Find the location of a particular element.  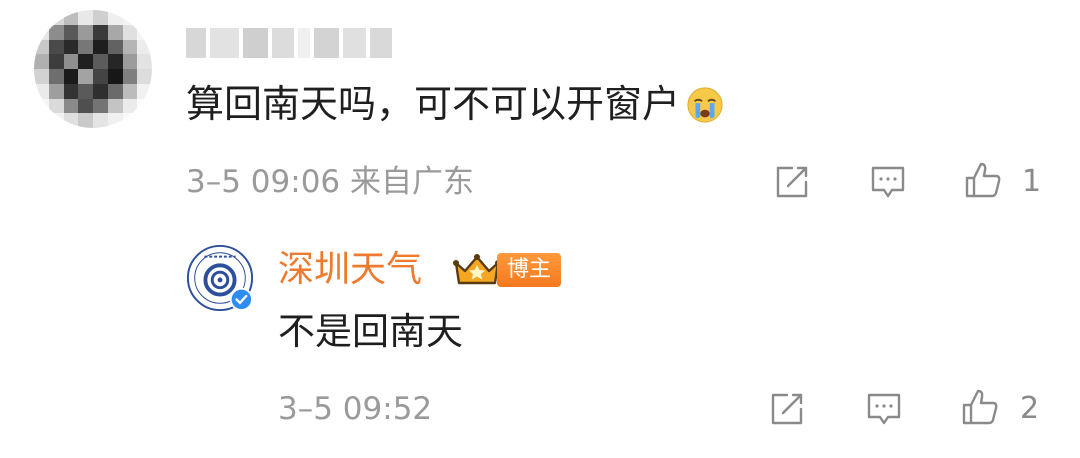

comment-body: 算回南天吗，可不可以开窗户 is located at coordinates (433, 104).